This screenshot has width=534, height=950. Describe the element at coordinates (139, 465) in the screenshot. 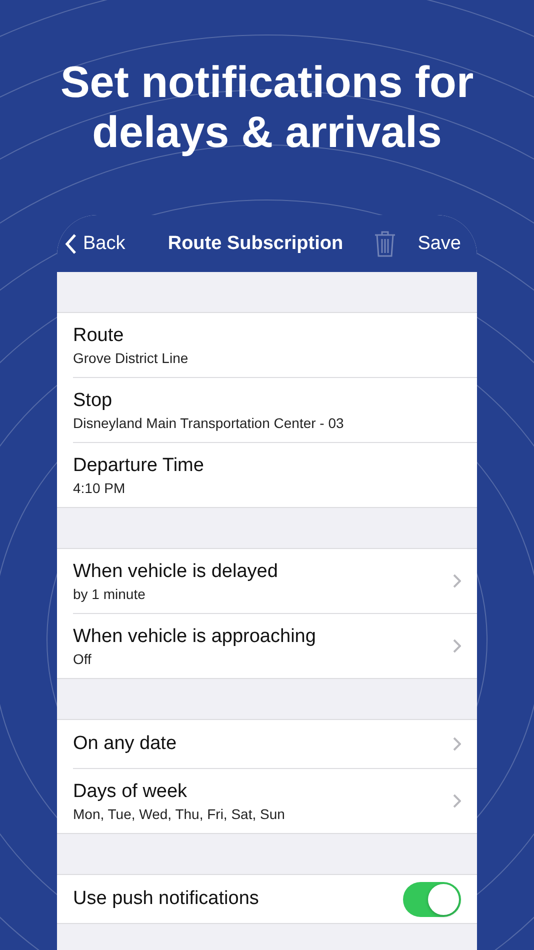

I see `row-title: Departure Time` at that location.